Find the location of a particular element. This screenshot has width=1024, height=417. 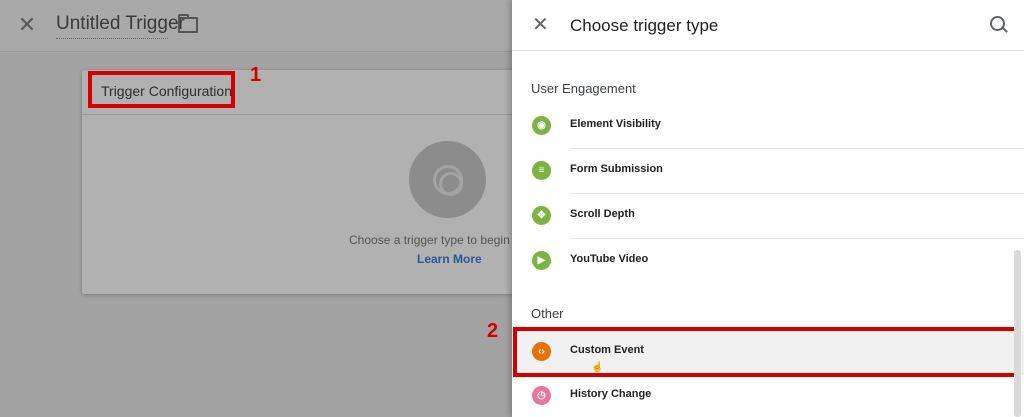

trigger-type-label: Scroll Depth is located at coordinates (602, 214).